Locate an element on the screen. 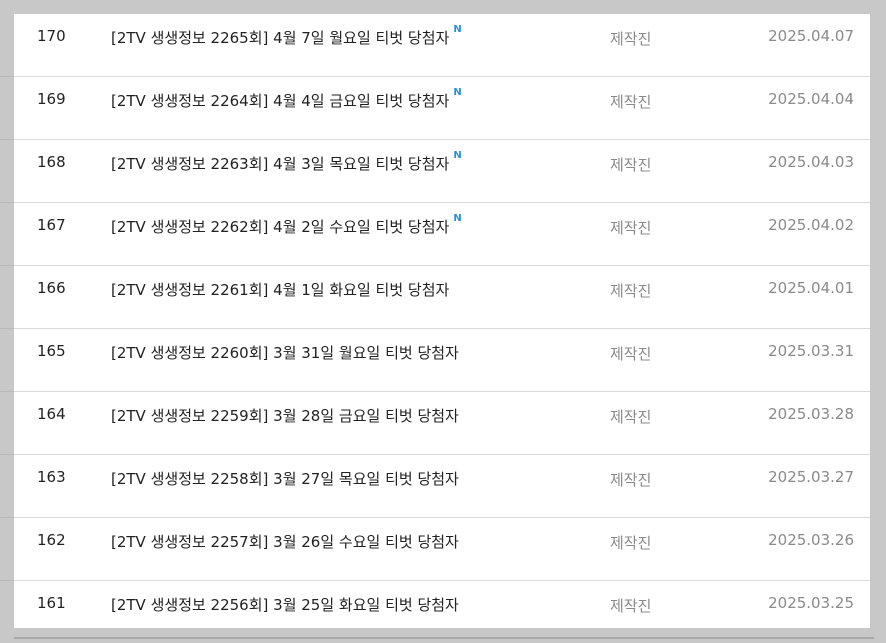 This screenshot has width=886, height=643. post-title-text: [2TV 생생정보 2261회] 4월 1일 화요일 티벗 당첨자 is located at coordinates (280, 290).